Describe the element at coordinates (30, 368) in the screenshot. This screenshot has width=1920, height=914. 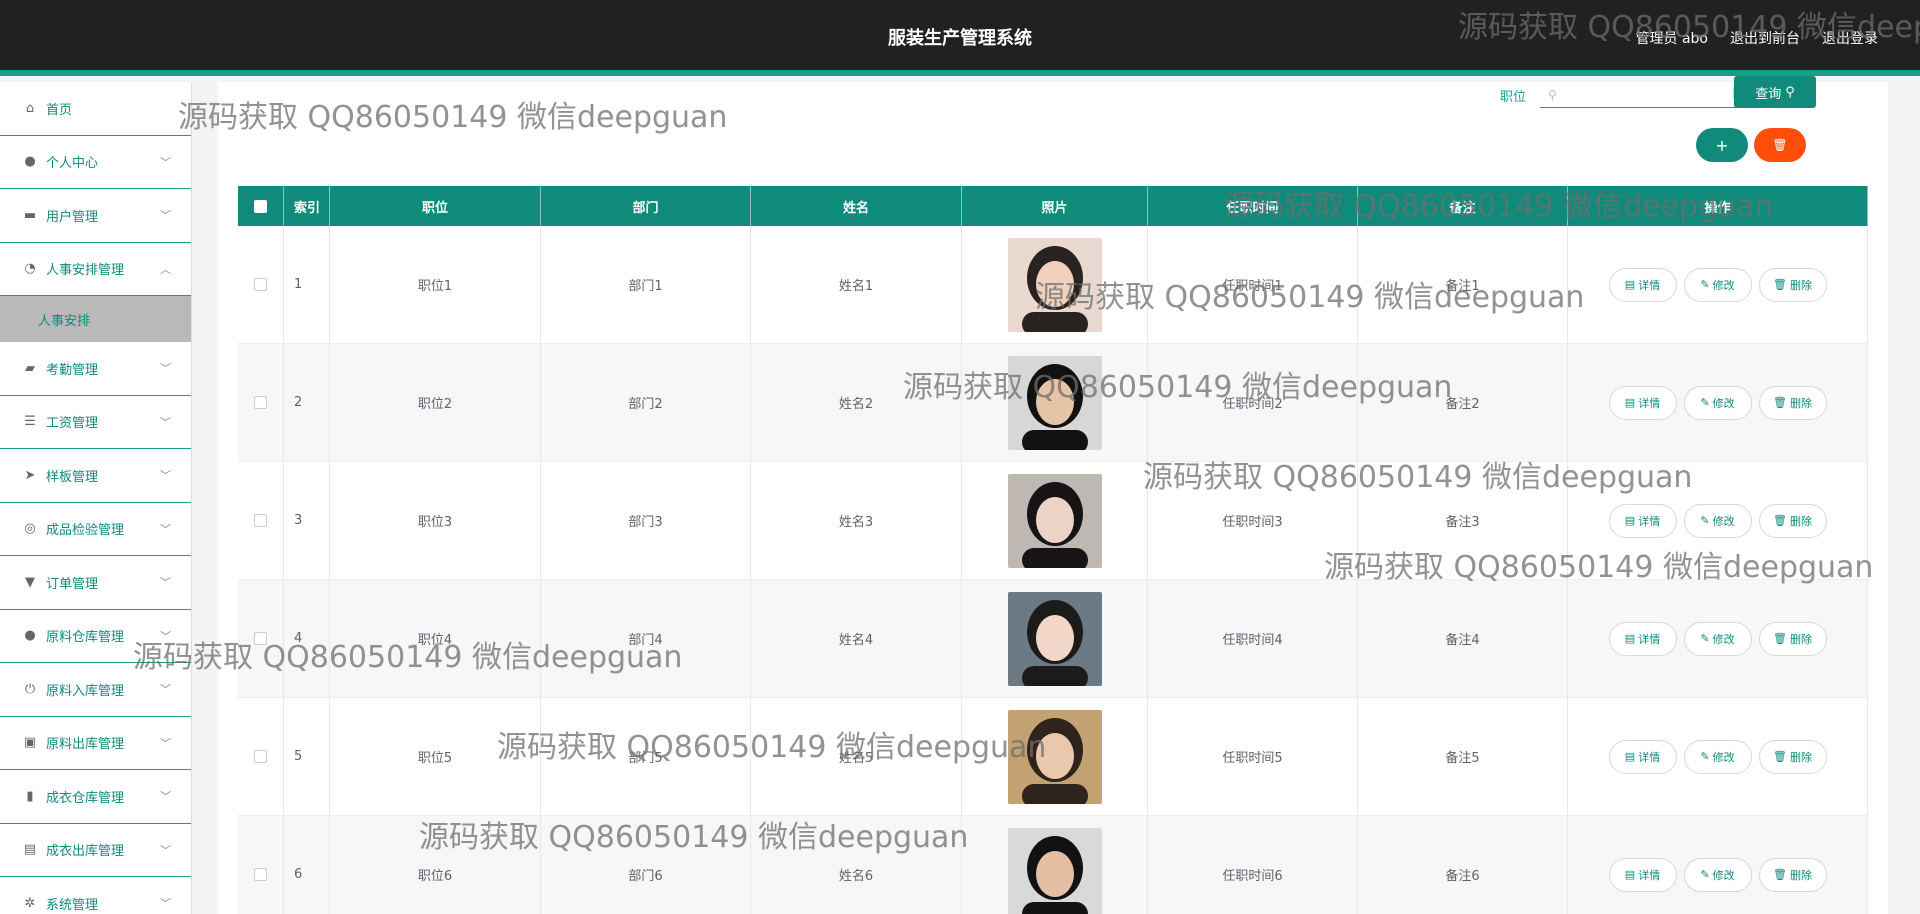
I see `chat-icon: ▰` at that location.